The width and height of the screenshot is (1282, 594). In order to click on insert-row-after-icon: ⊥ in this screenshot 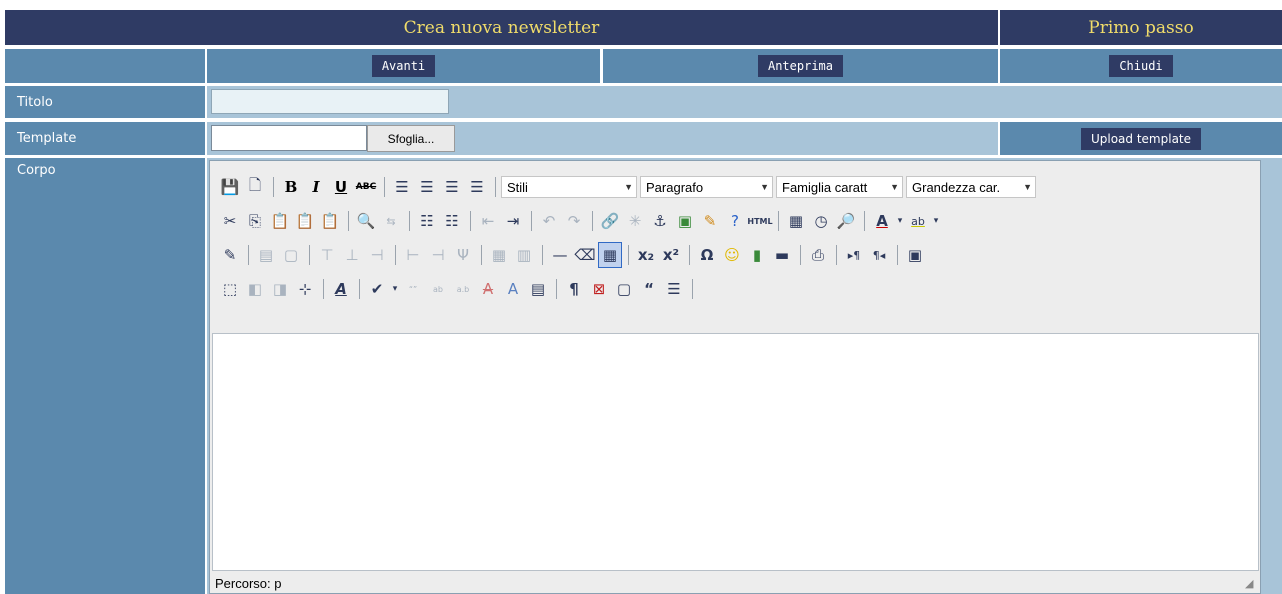, I will do `click(352, 255)`.